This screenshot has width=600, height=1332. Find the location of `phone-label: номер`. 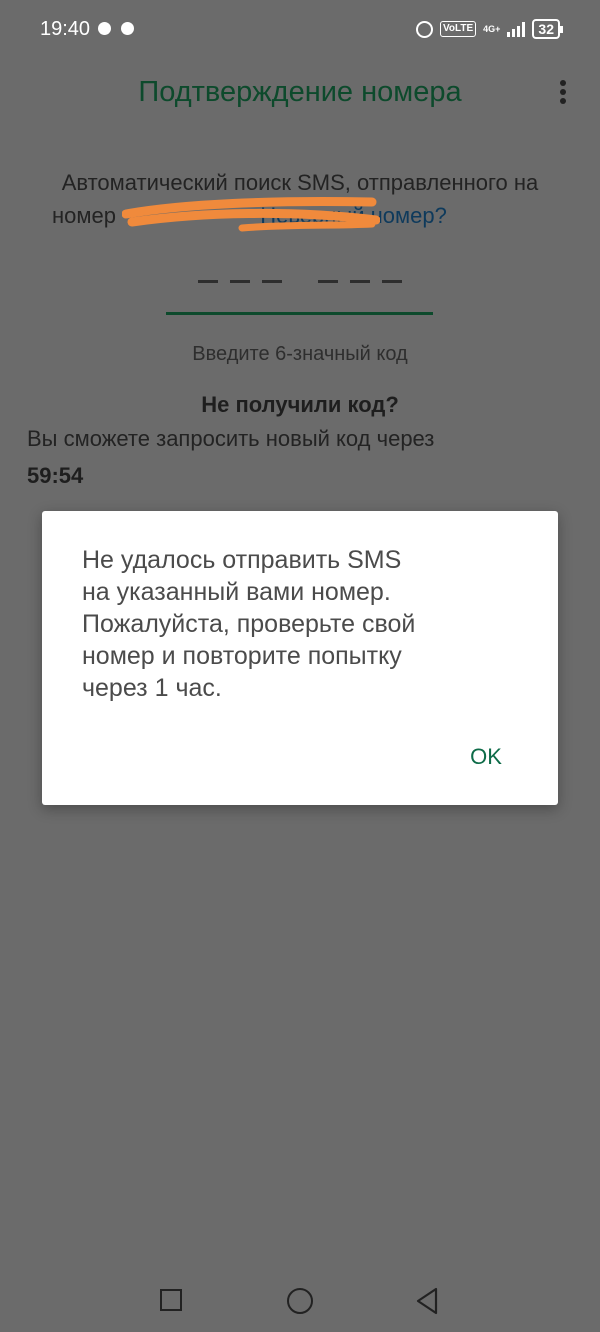

phone-label: номер is located at coordinates (84, 215).